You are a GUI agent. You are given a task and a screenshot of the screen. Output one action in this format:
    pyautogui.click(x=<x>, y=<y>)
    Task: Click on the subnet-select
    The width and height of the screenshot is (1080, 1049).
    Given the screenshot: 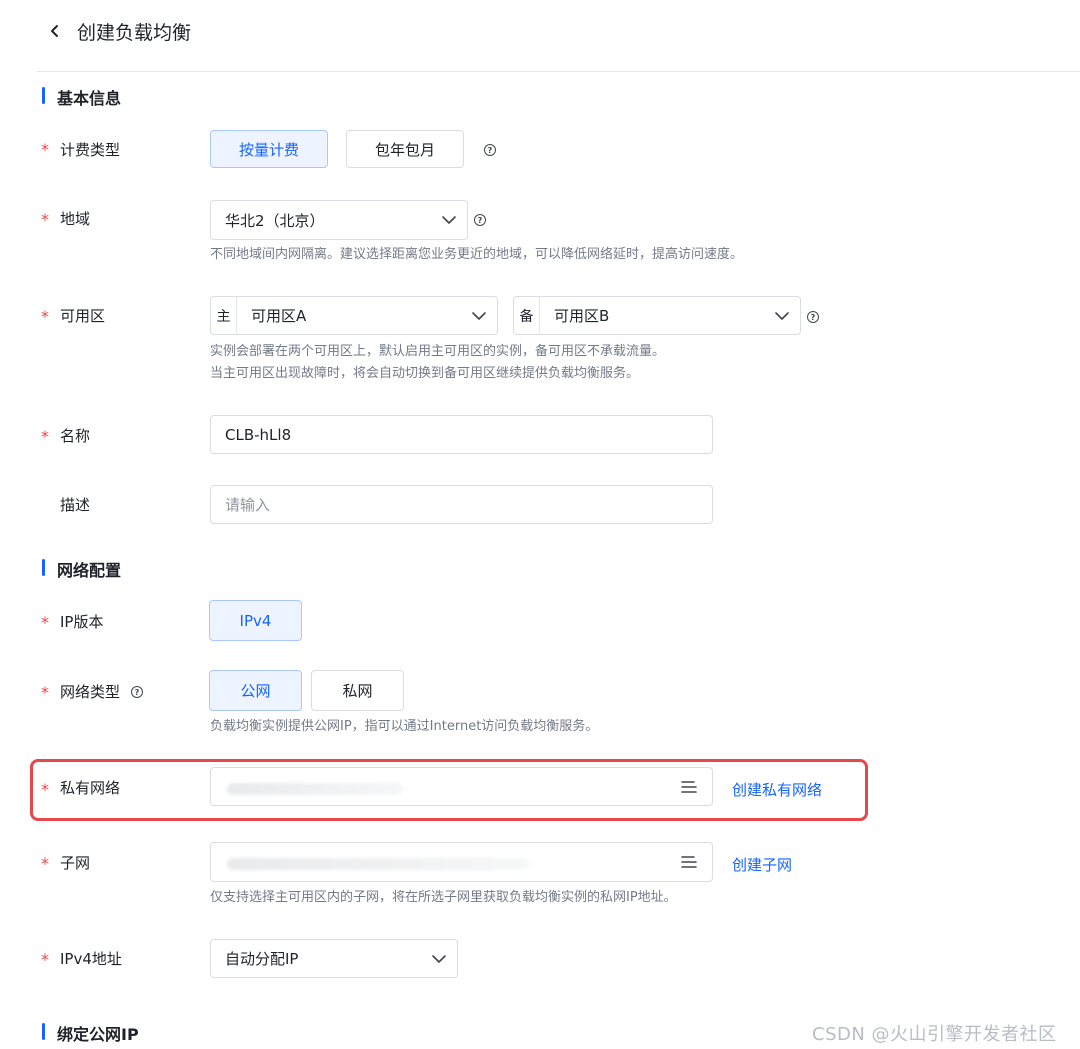 What is the action you would take?
    pyautogui.click(x=461, y=862)
    